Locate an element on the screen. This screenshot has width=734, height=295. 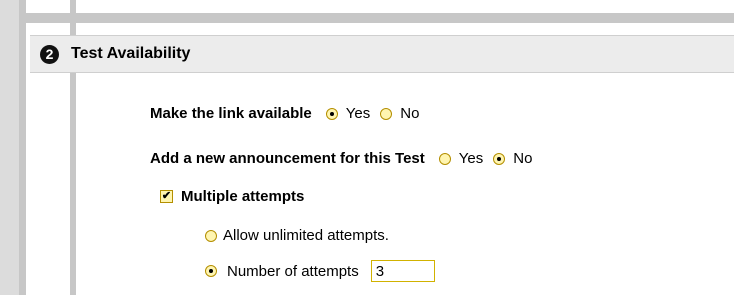
make-link-available-row: Make the link available Yes No is located at coordinates (284, 113).